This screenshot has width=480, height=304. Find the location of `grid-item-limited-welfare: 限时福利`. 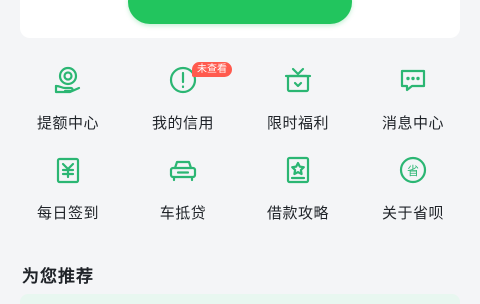

grid-item-limited-welfare: 限时福利 is located at coordinates (298, 101).